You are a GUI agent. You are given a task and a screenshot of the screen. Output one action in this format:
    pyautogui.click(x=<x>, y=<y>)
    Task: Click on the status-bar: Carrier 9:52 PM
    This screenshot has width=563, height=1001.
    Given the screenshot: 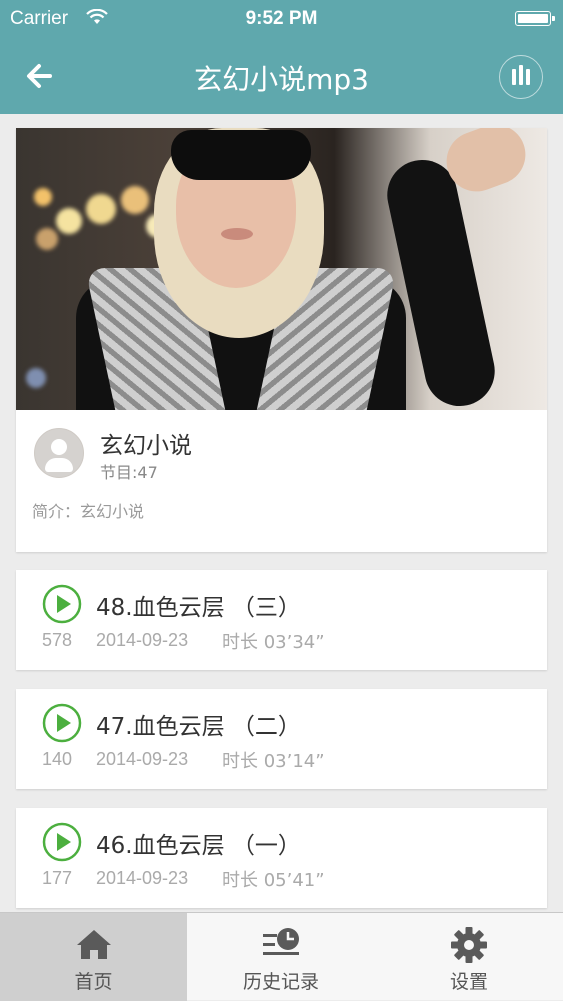 What is the action you would take?
    pyautogui.click(x=281, y=19)
    